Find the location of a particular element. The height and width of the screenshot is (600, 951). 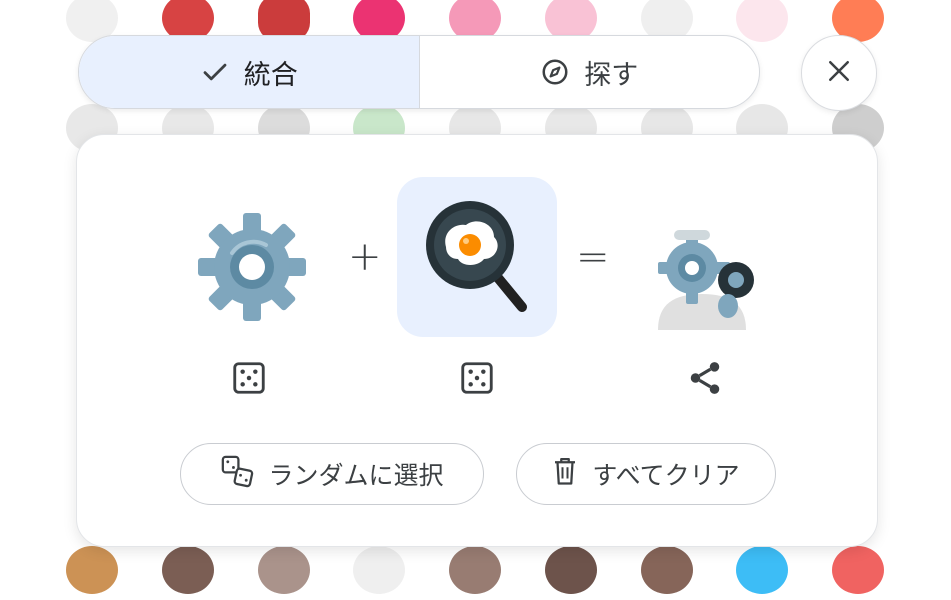

mode-toggle: 統合 探す is located at coordinates (419, 72).